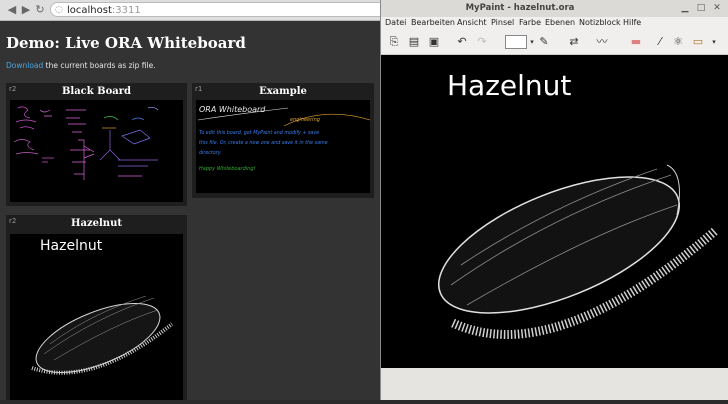  What do you see at coordinates (24, 65) in the screenshot?
I see `download-link: Download` at bounding box center [24, 65].